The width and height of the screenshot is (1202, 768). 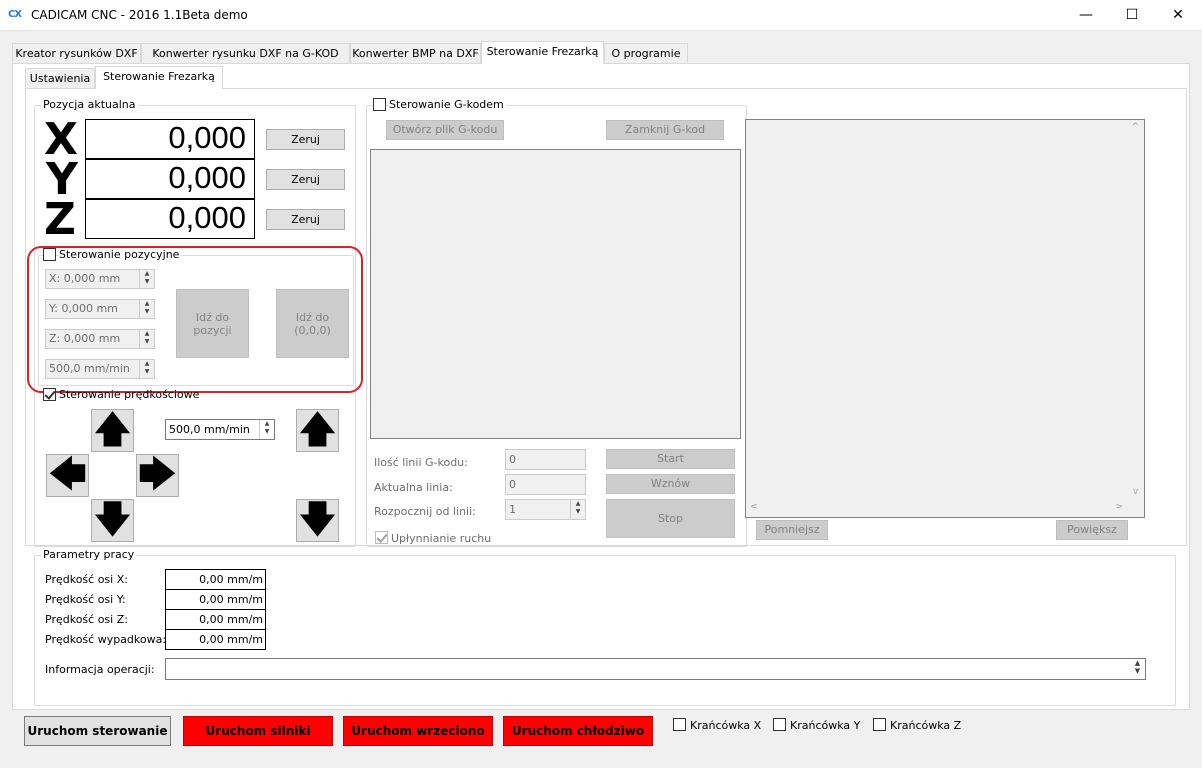 I want to click on speed-y-label: Prędkość osi Y:, so click(x=85, y=599).